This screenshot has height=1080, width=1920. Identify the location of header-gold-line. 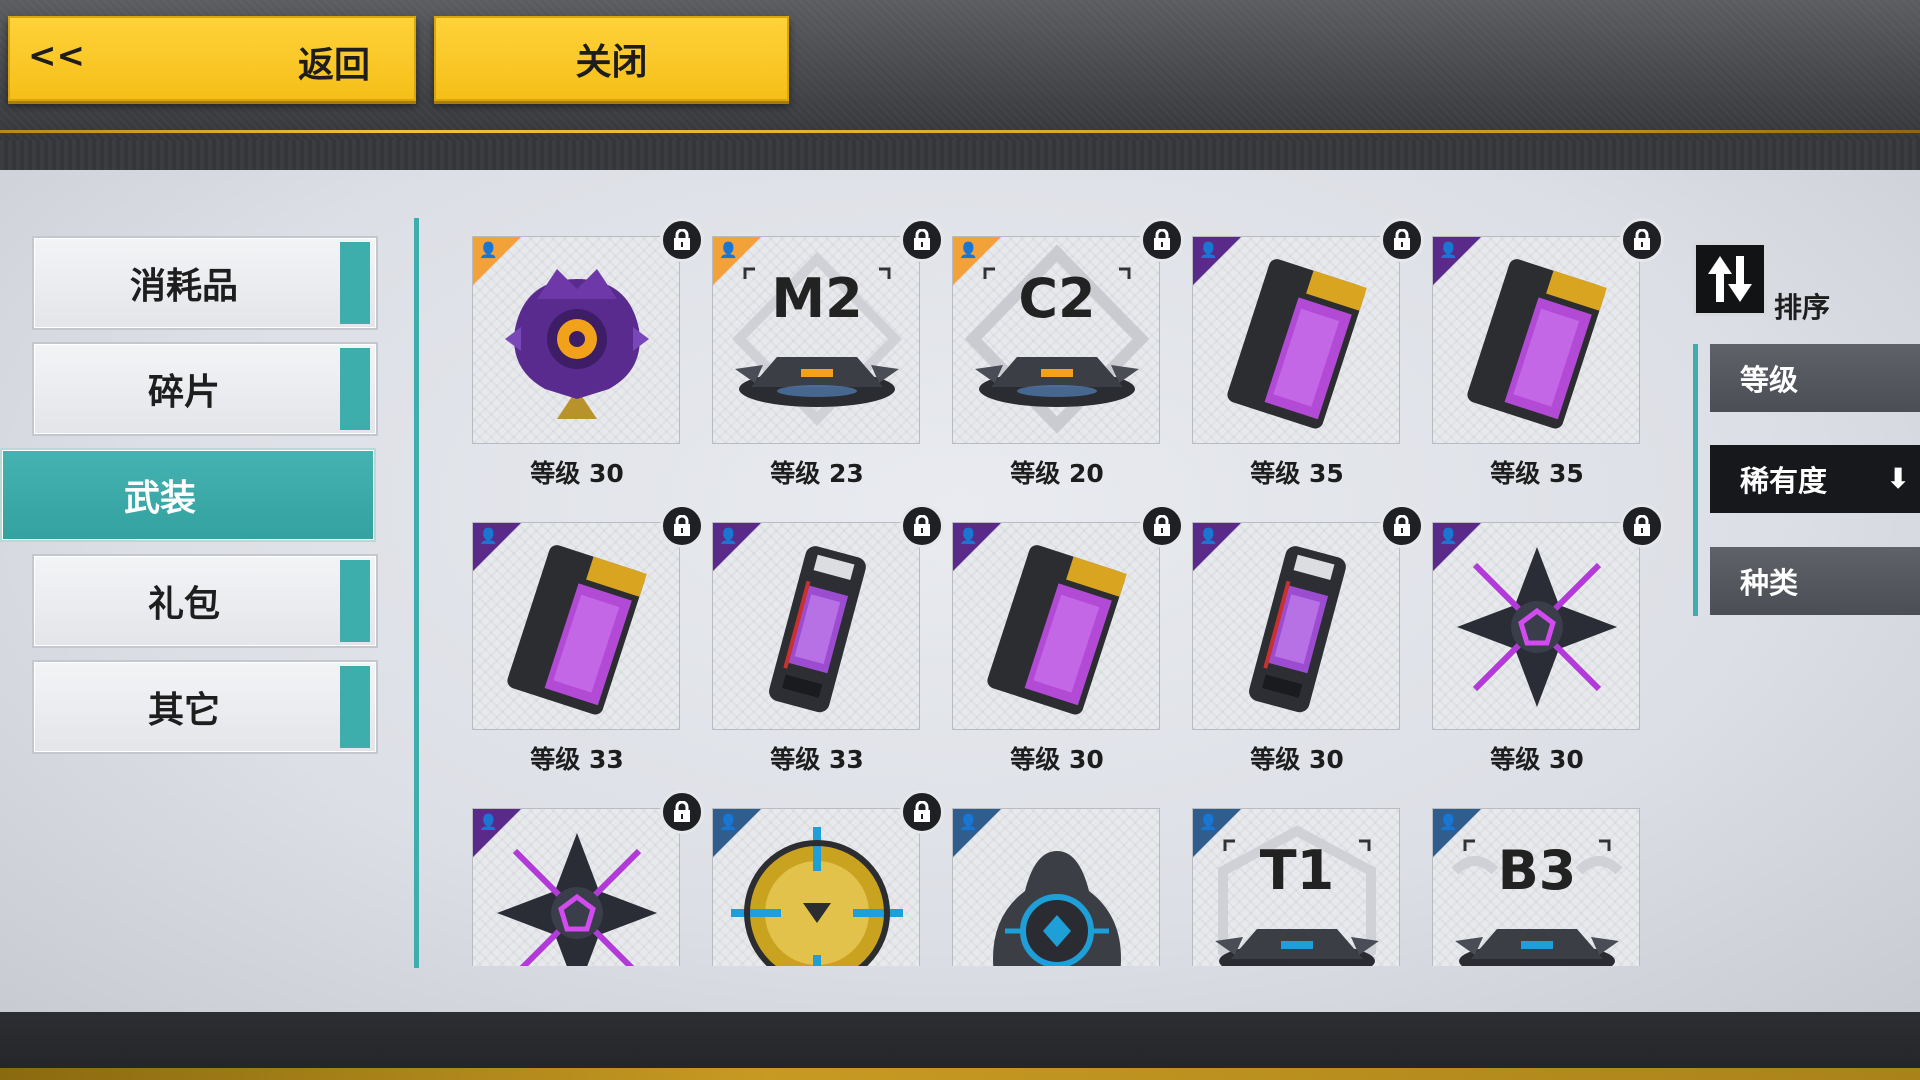
(960, 131).